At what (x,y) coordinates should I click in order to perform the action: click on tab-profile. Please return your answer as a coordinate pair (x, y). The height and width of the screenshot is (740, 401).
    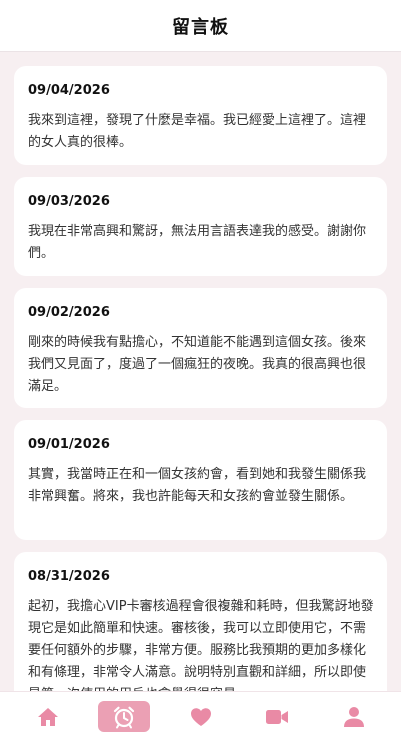
    Looking at the image, I should click on (354, 716).